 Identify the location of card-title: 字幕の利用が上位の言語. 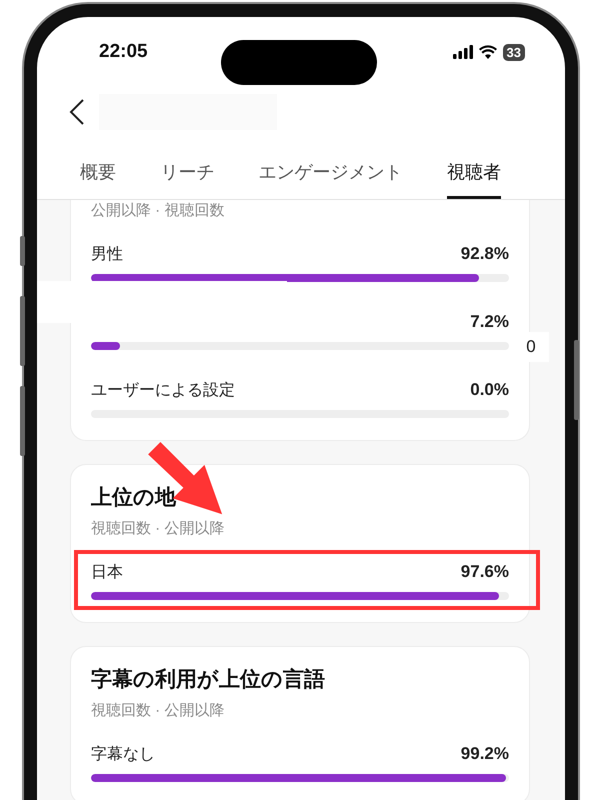
(208, 679).